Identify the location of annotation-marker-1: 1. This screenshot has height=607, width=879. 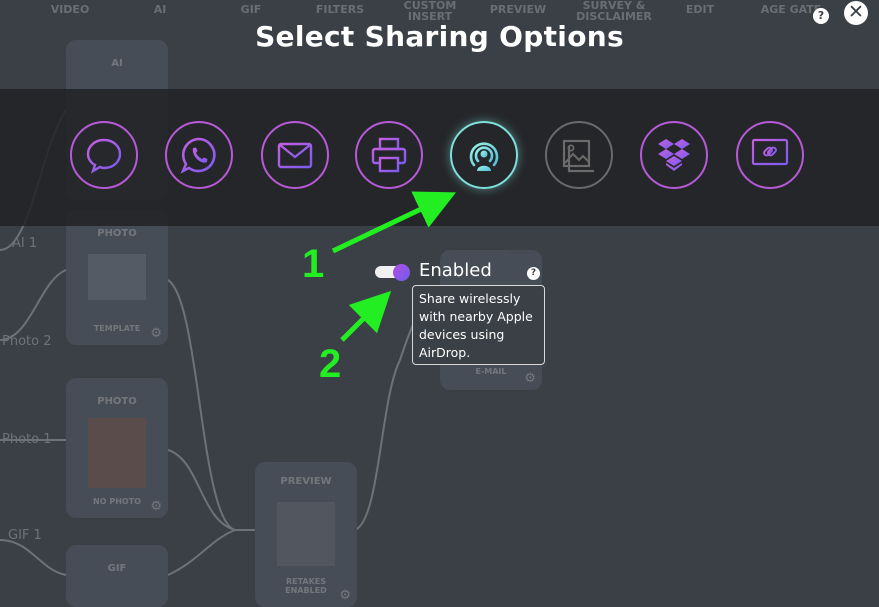
(313, 264).